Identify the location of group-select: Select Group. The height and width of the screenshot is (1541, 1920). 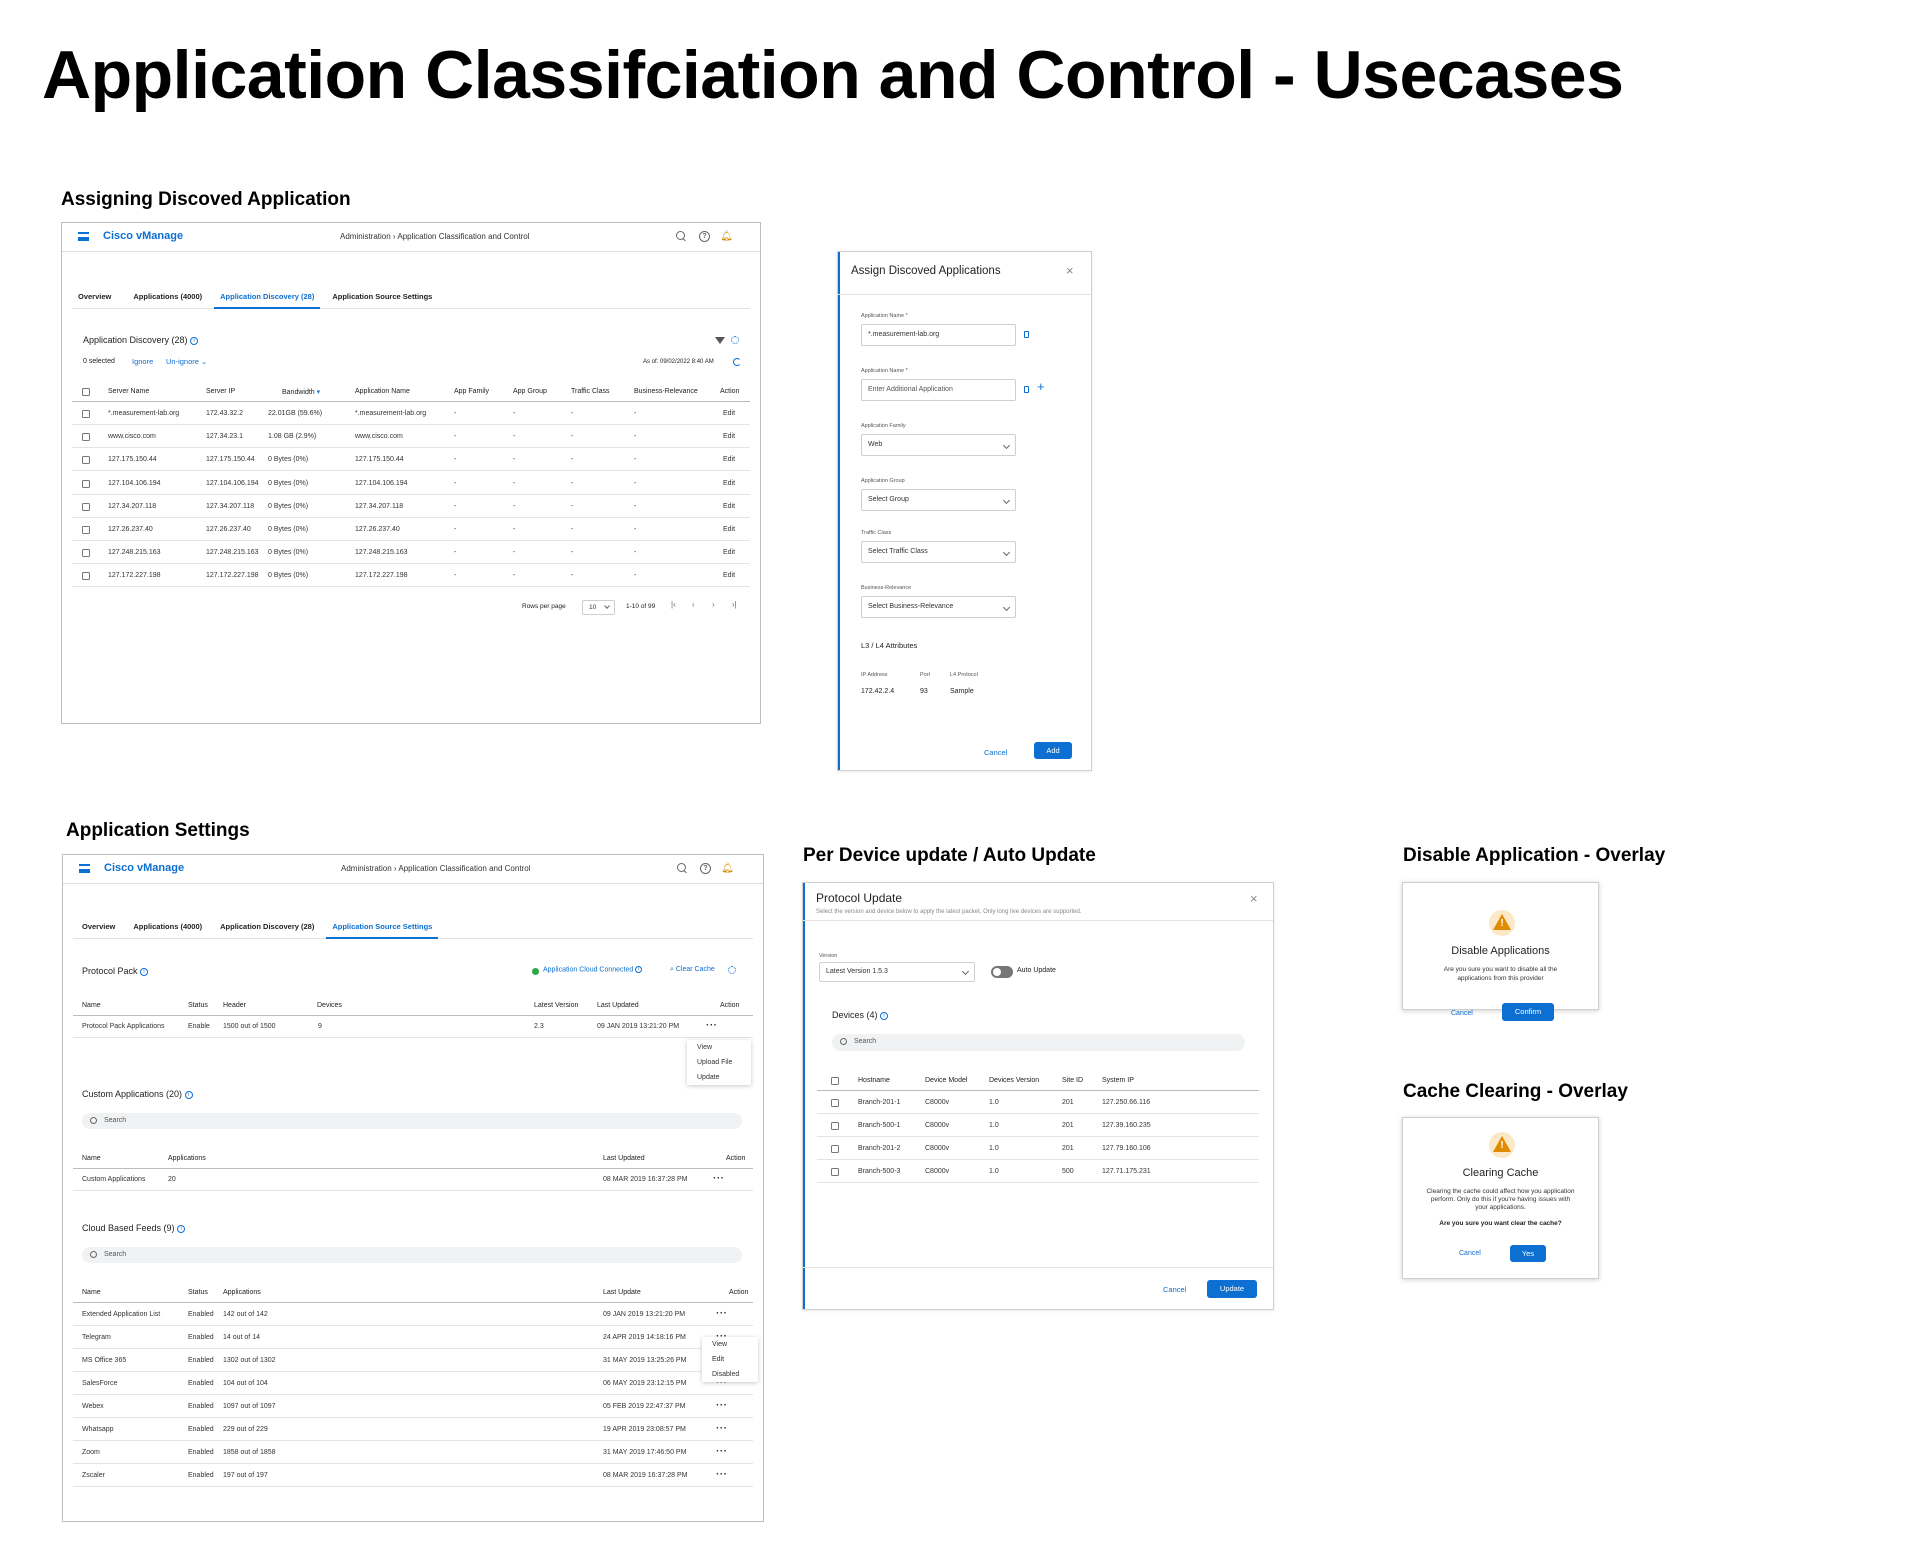
(938, 500).